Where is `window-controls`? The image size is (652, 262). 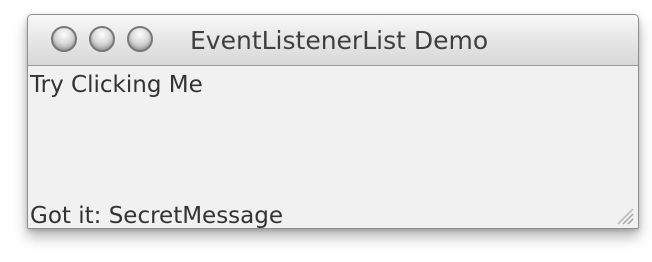
window-controls is located at coordinates (102, 39).